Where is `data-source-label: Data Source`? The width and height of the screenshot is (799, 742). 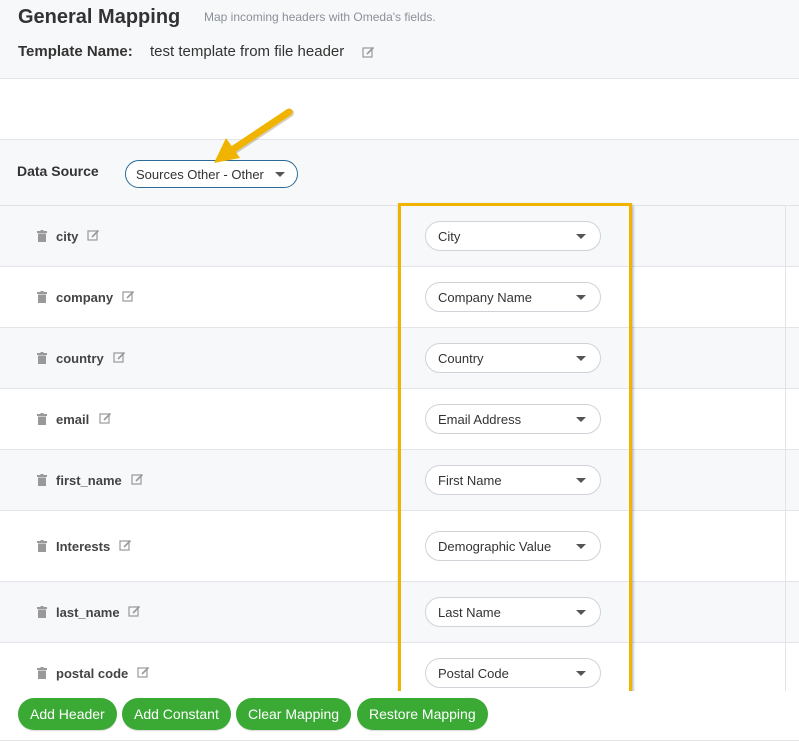
data-source-label: Data Source is located at coordinates (58, 171).